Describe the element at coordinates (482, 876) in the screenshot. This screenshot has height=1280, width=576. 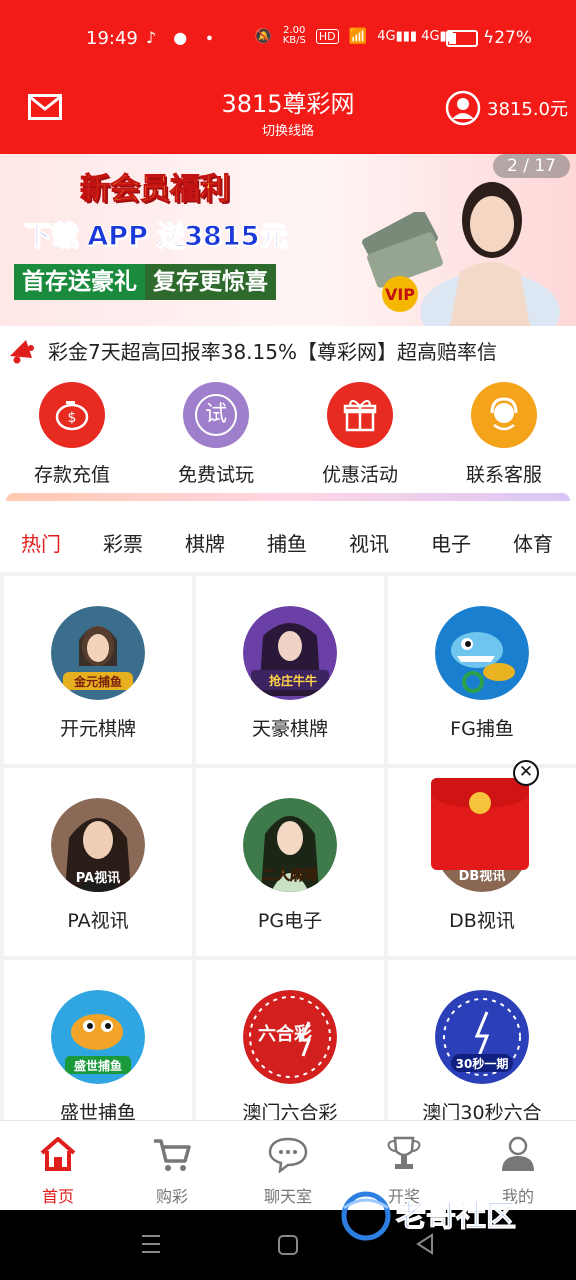
I see `svg-text: DB视讯` at that location.